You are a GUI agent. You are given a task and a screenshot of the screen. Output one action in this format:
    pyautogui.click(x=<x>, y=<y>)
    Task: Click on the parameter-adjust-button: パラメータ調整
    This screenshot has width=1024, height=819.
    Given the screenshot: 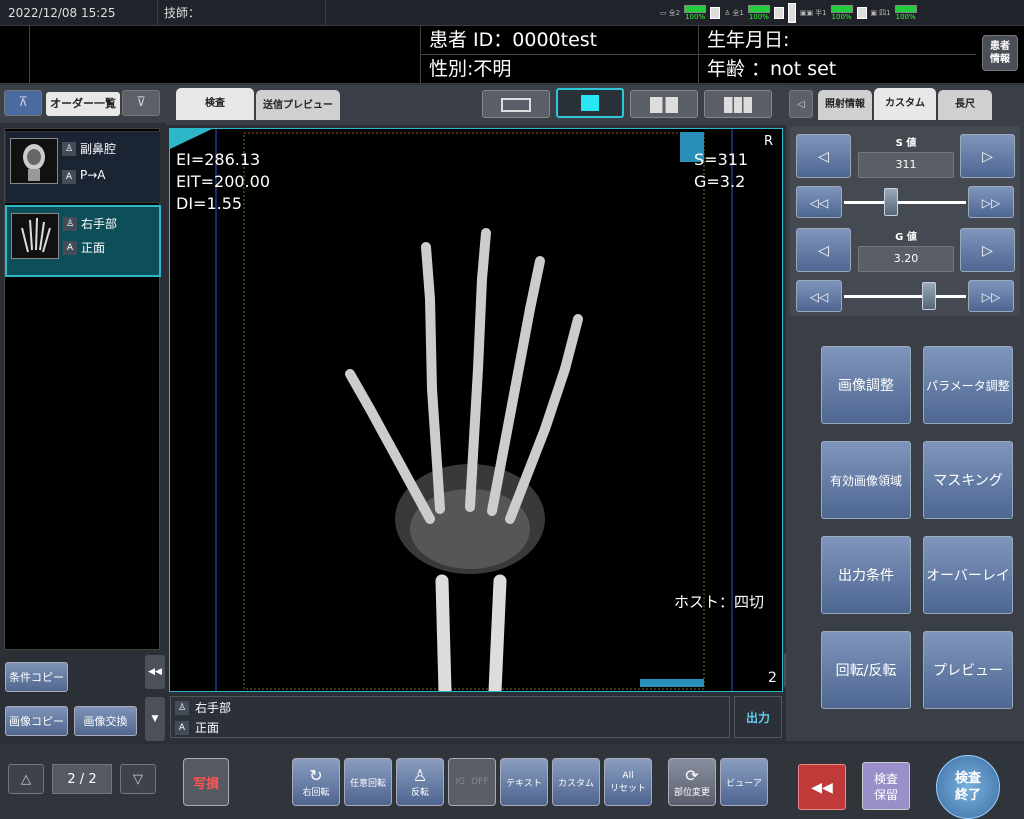 What is the action you would take?
    pyautogui.click(x=968, y=385)
    